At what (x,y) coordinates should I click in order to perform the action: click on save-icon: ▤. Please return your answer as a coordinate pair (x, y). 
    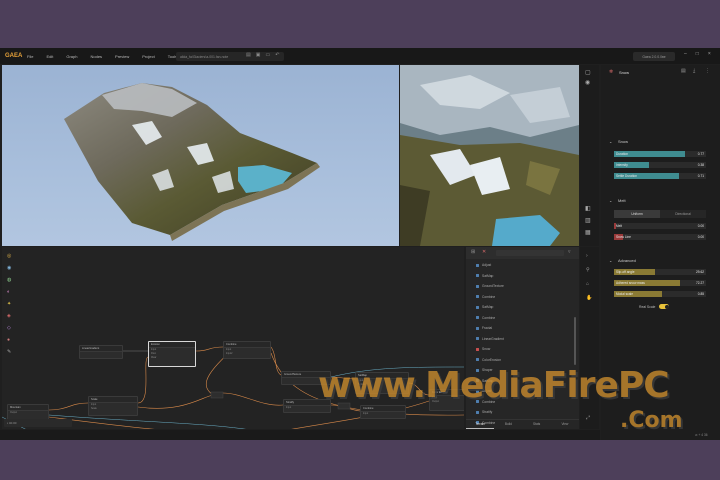
    Looking at the image, I should click on (248, 55).